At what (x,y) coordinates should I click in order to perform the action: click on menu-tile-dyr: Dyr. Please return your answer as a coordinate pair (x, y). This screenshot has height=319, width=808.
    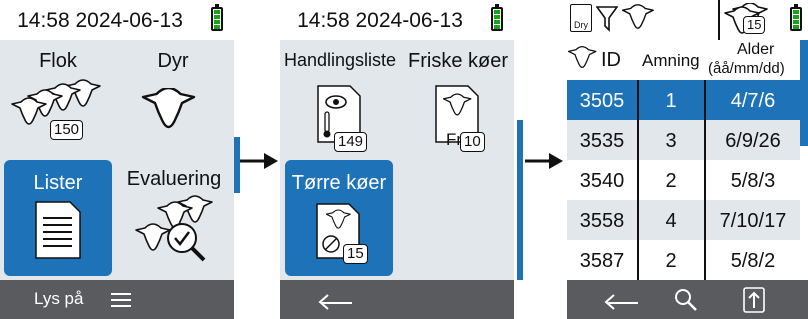
    Looking at the image, I should click on (173, 100).